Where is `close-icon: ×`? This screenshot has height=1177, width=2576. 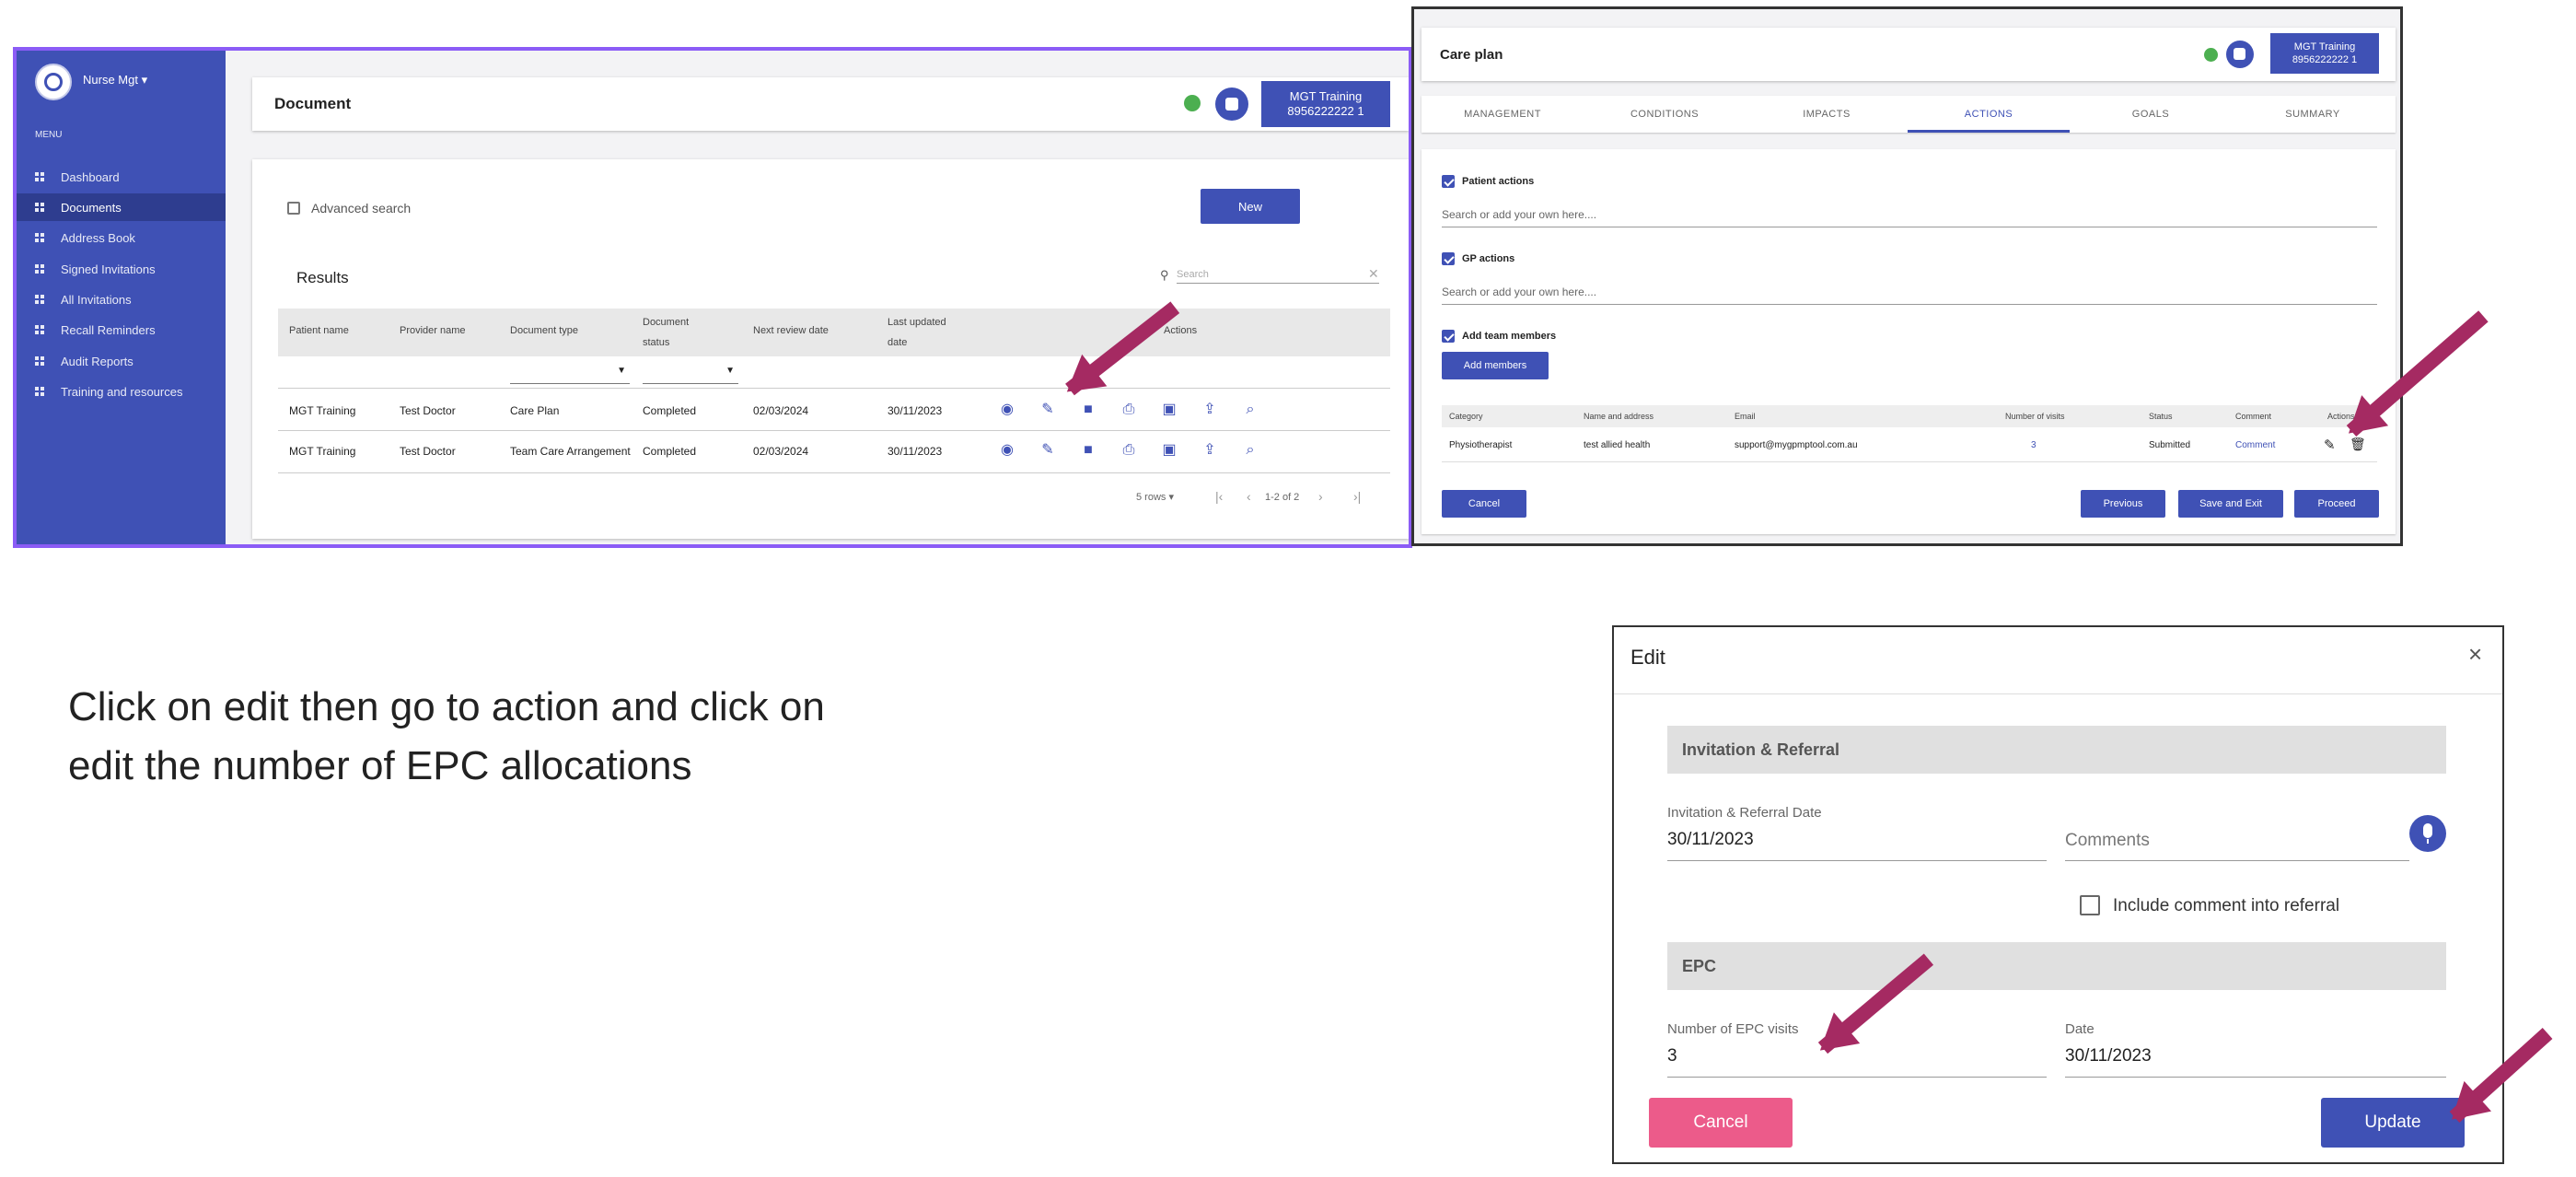 close-icon: × is located at coordinates (2475, 654).